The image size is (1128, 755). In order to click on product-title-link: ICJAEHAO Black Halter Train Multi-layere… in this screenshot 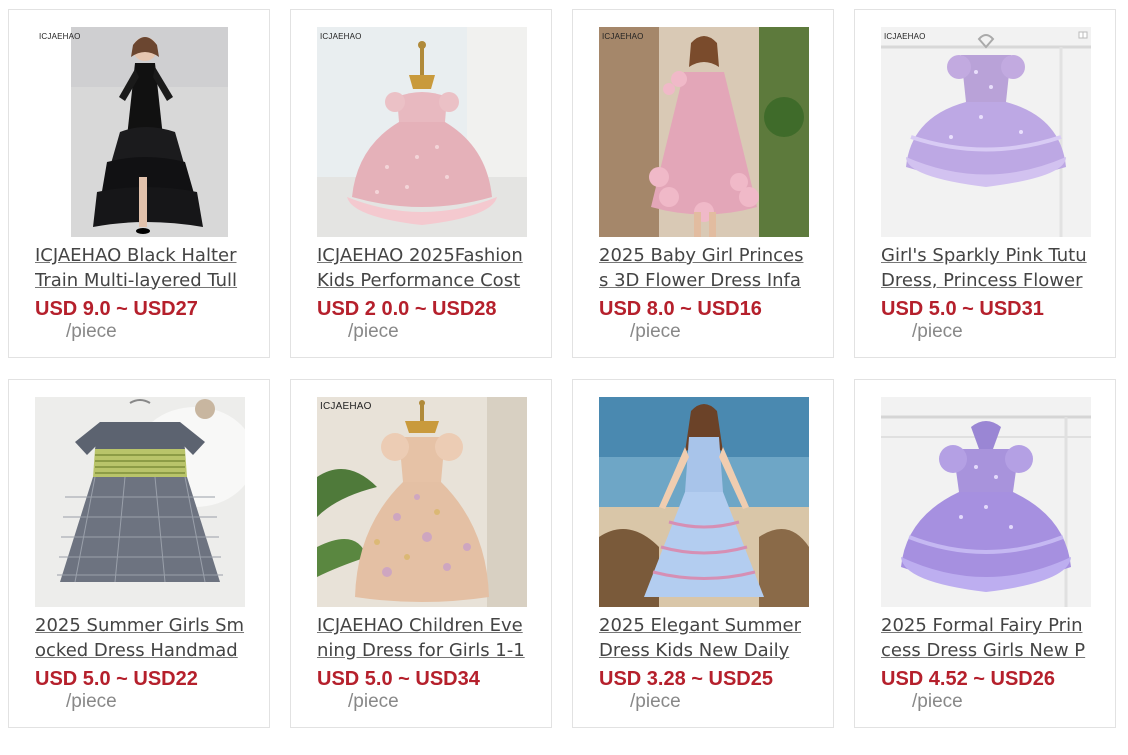, I will do `click(140, 268)`.